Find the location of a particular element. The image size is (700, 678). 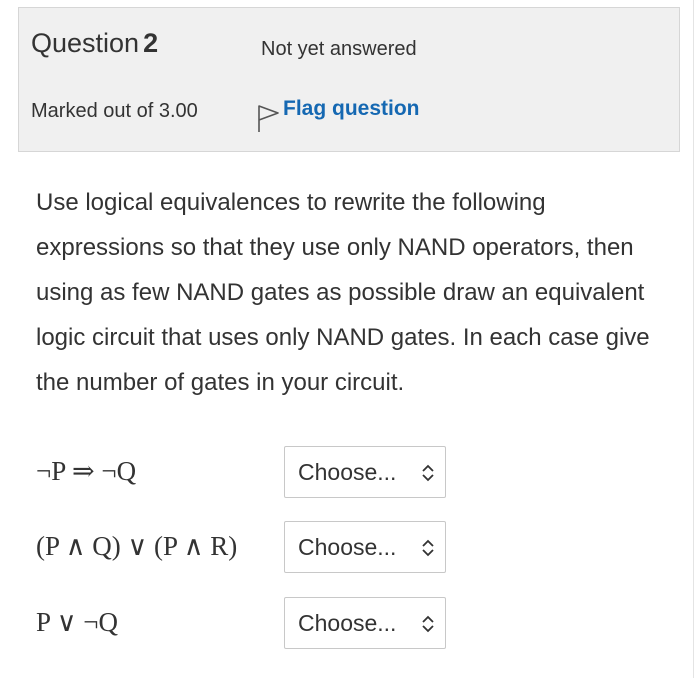

question-grade: Marked out of 3.00 is located at coordinates (114, 111).